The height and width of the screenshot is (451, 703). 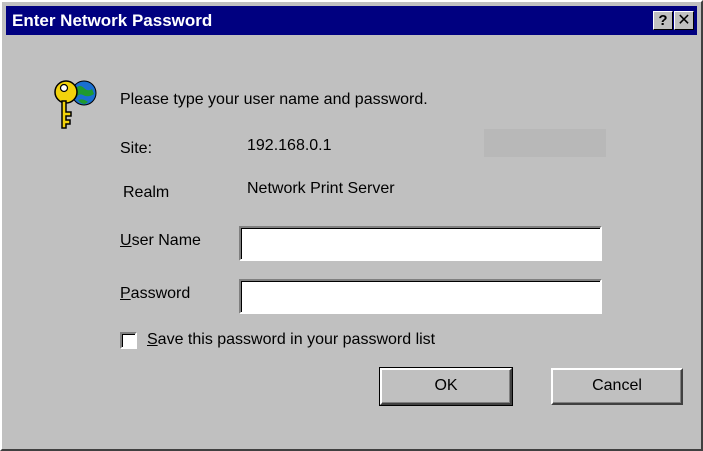 What do you see at coordinates (125, 293) in the screenshot?
I see `password-mnemonic: P` at bounding box center [125, 293].